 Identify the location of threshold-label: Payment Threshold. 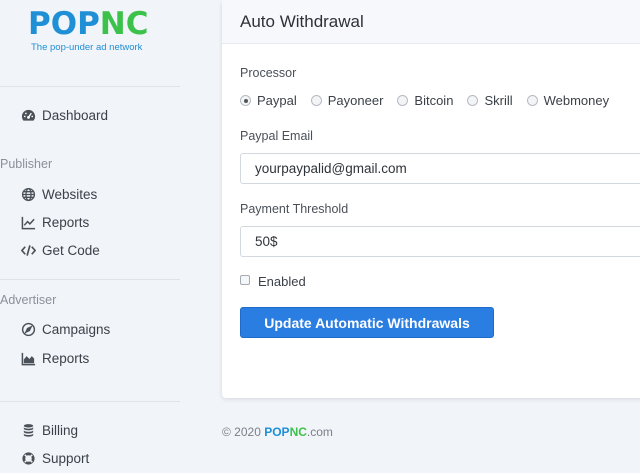
(294, 209).